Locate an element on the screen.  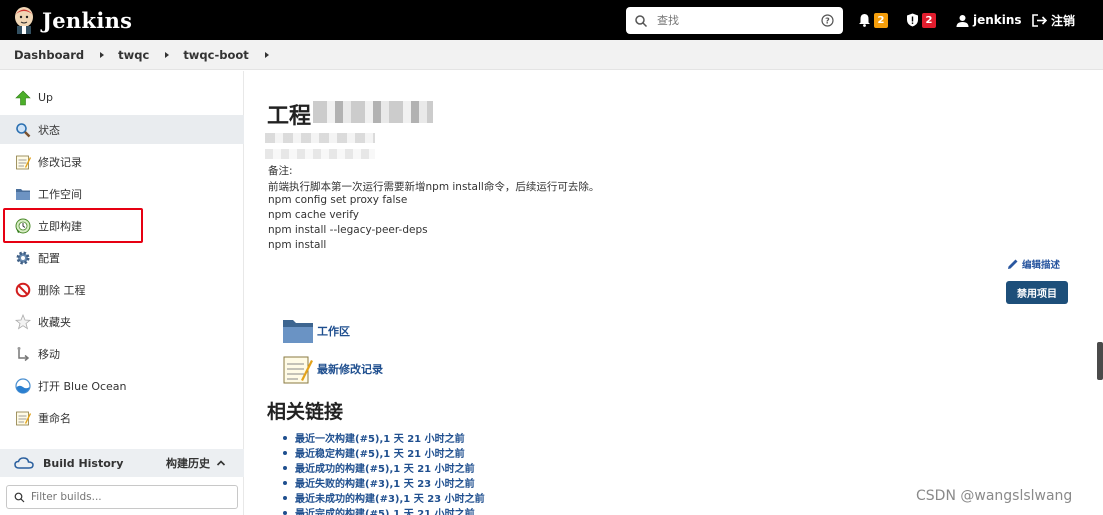
search-box: ? is located at coordinates (734, 20).